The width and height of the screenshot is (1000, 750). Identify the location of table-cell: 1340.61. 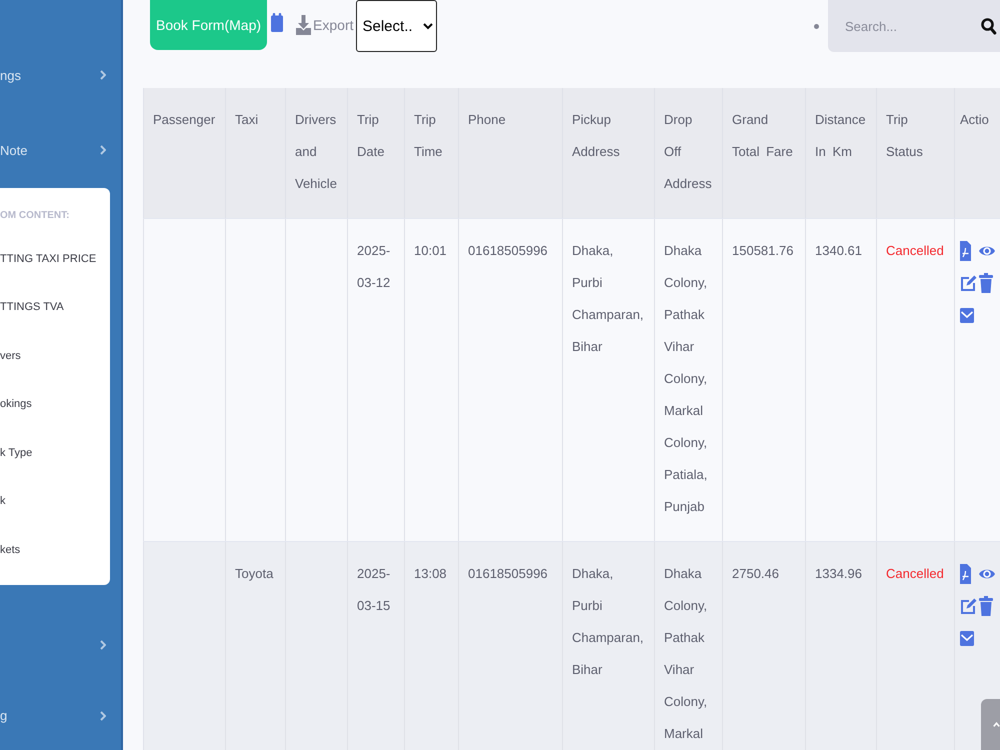
(841, 380).